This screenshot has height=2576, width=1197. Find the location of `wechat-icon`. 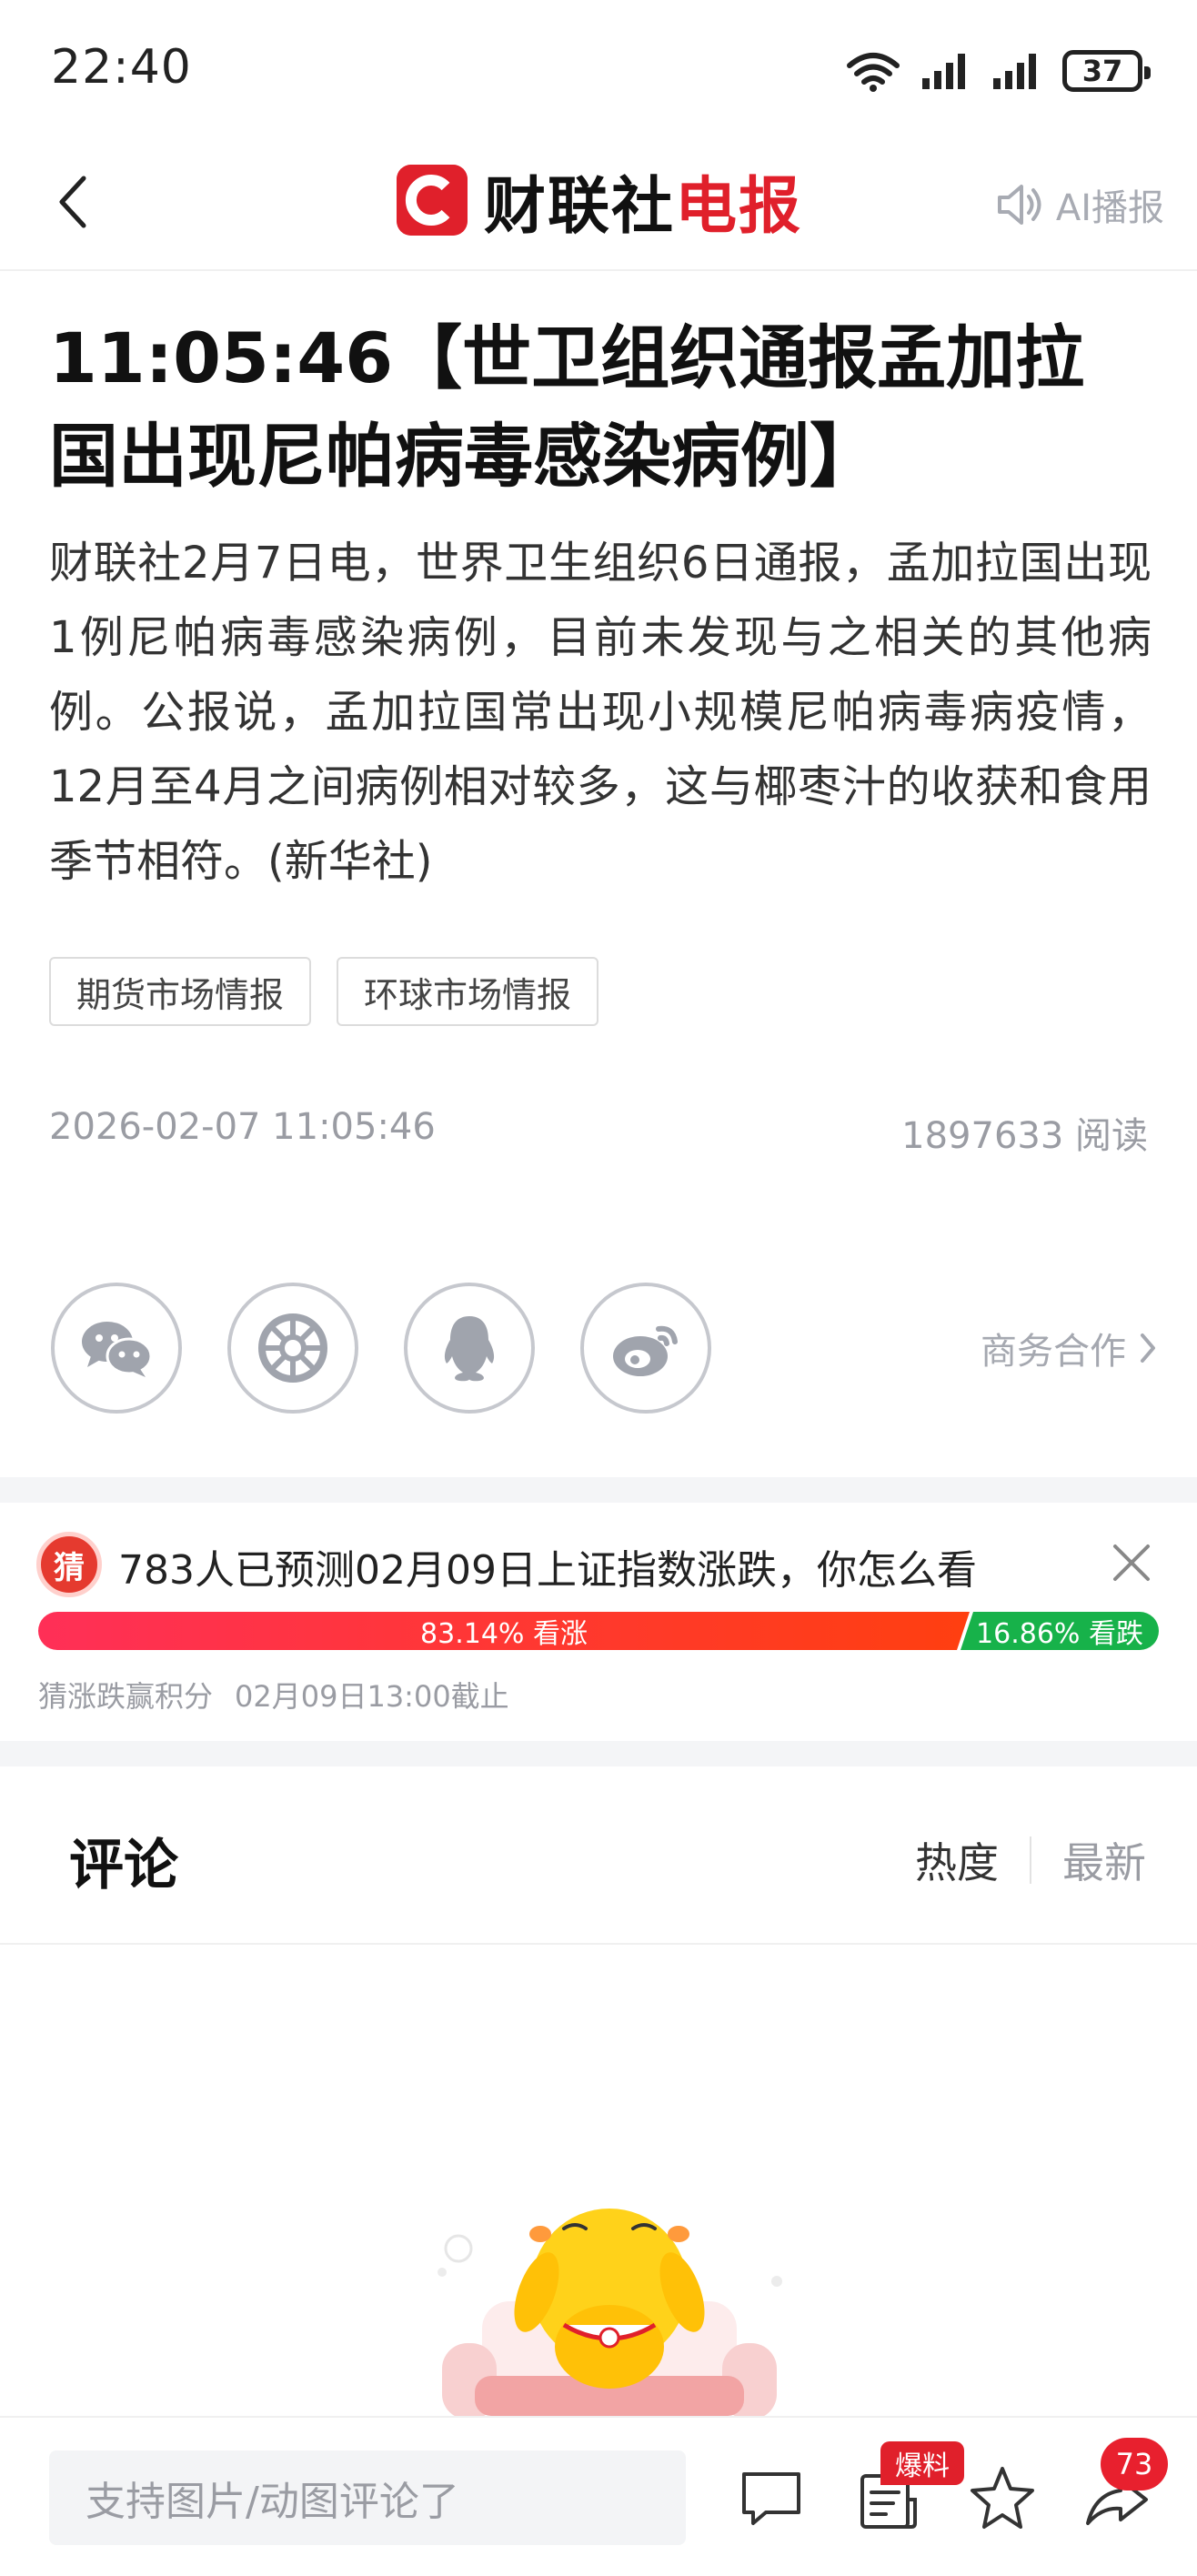

wechat-icon is located at coordinates (117, 1349).